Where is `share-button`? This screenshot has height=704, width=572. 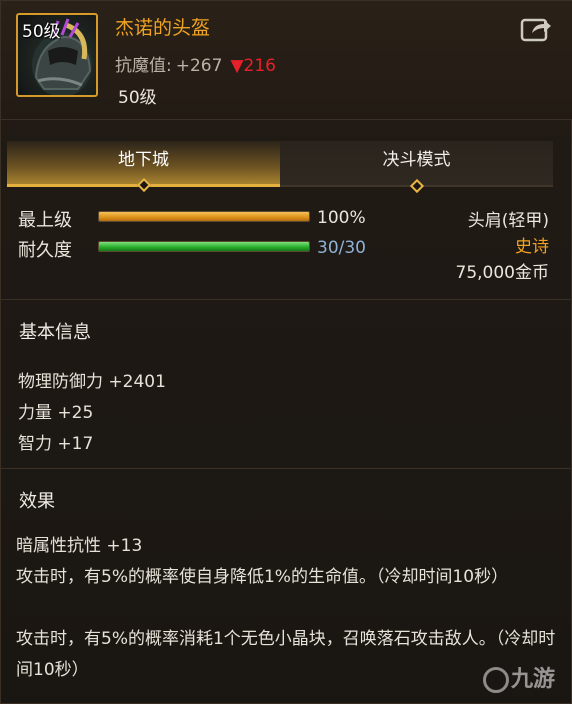 share-button is located at coordinates (536, 29).